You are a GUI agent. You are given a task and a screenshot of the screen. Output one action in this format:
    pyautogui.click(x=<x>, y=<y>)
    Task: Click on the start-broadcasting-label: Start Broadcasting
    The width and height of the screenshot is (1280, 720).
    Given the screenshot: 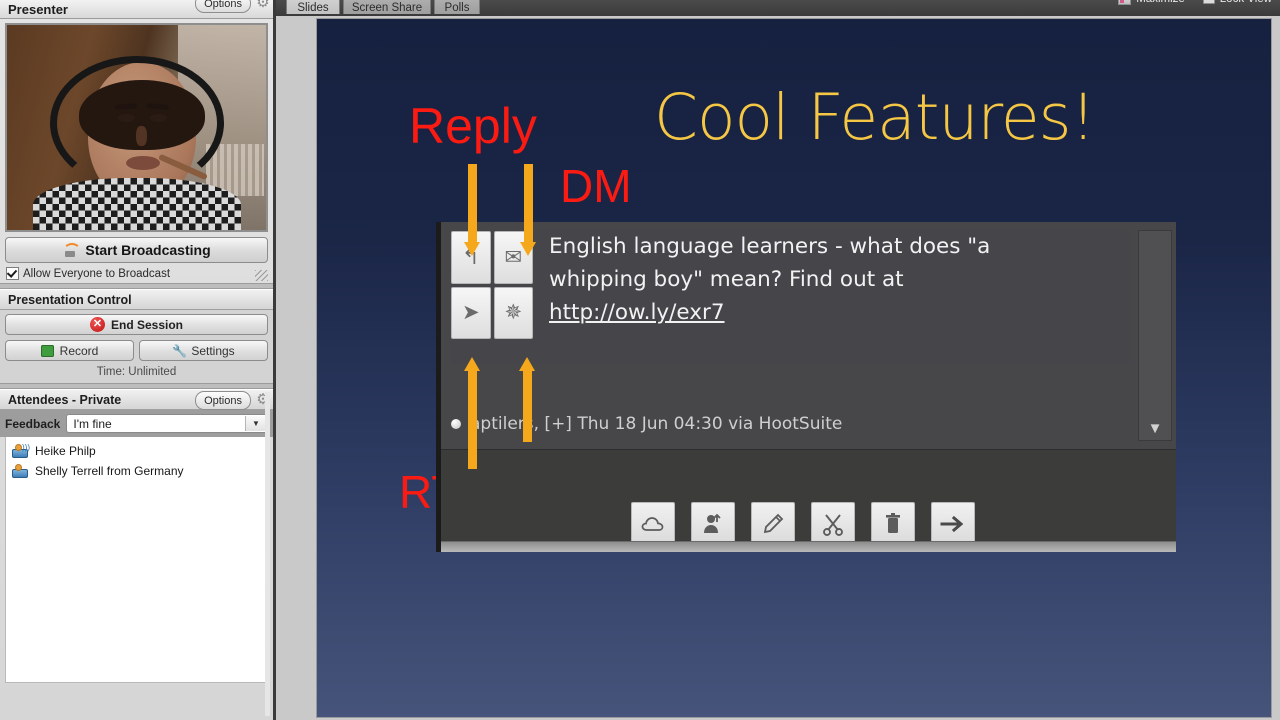 What is the action you would take?
    pyautogui.click(x=148, y=250)
    